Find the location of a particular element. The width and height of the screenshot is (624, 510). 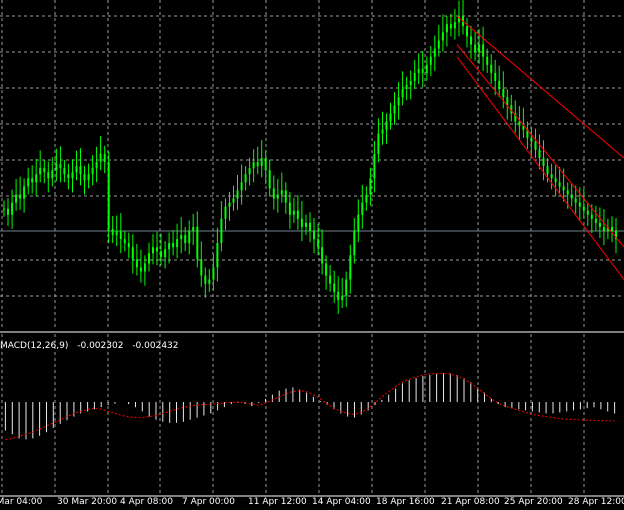

time-axis-label: 18 Apr 16:00 is located at coordinates (405, 502).